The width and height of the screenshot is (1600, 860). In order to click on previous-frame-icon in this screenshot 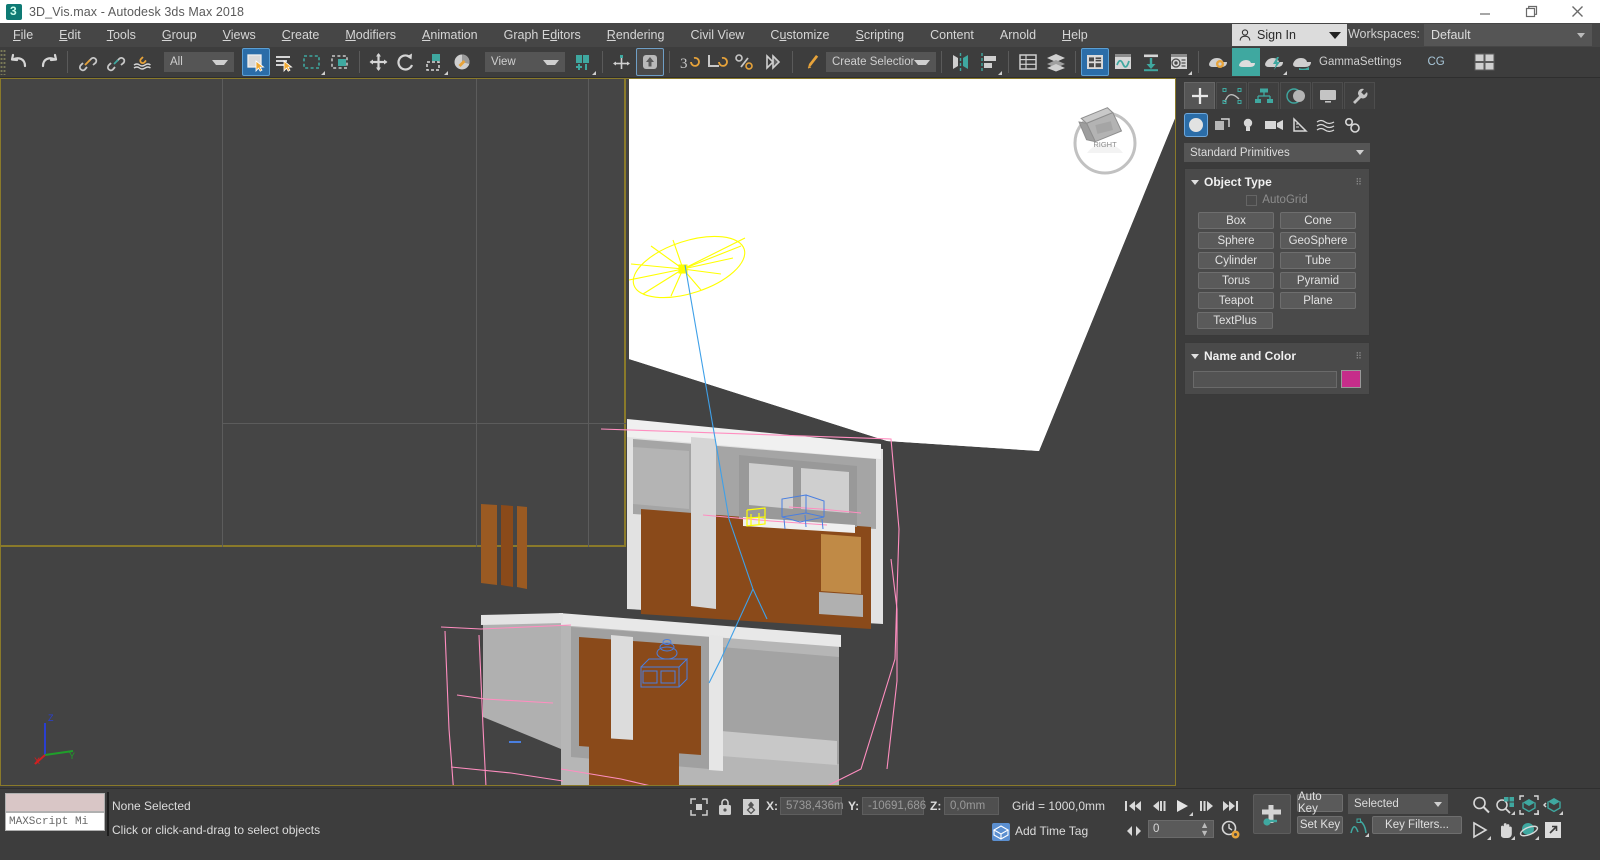, I will do `click(1159, 806)`.